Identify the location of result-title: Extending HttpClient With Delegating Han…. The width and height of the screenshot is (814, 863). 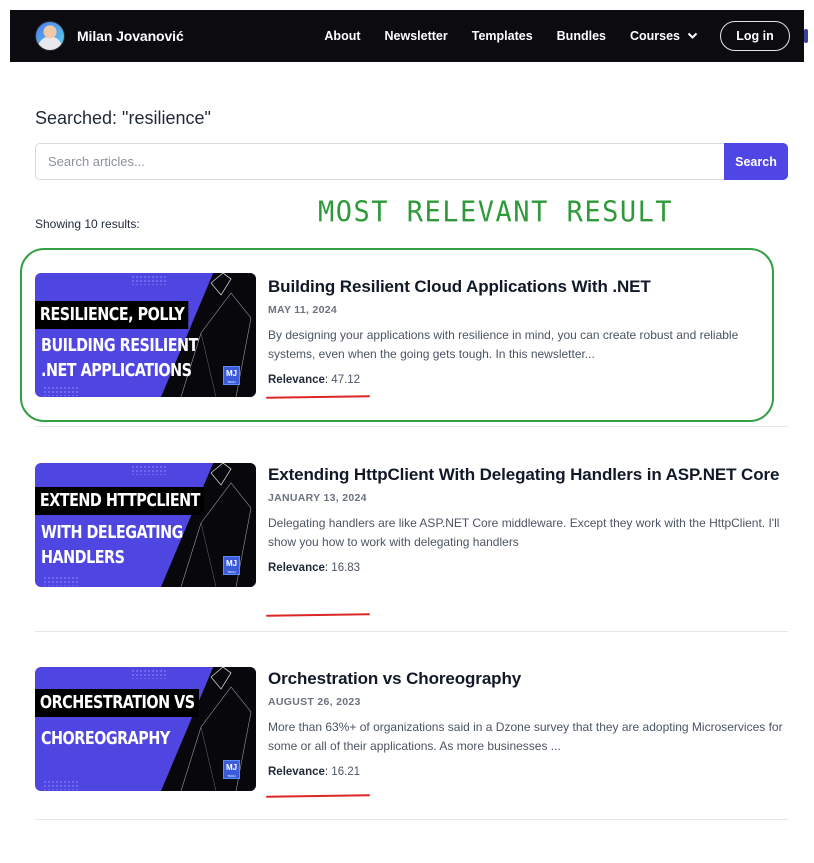
(528, 474).